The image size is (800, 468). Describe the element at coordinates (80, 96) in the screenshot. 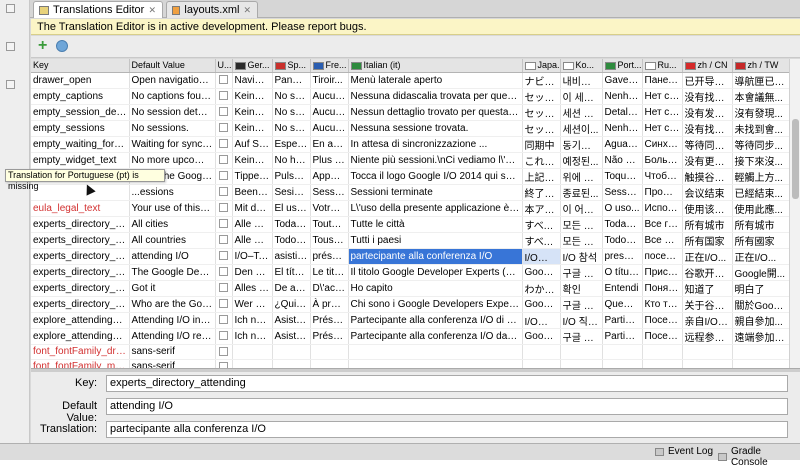

I see `key-cell: empty_captions` at that location.